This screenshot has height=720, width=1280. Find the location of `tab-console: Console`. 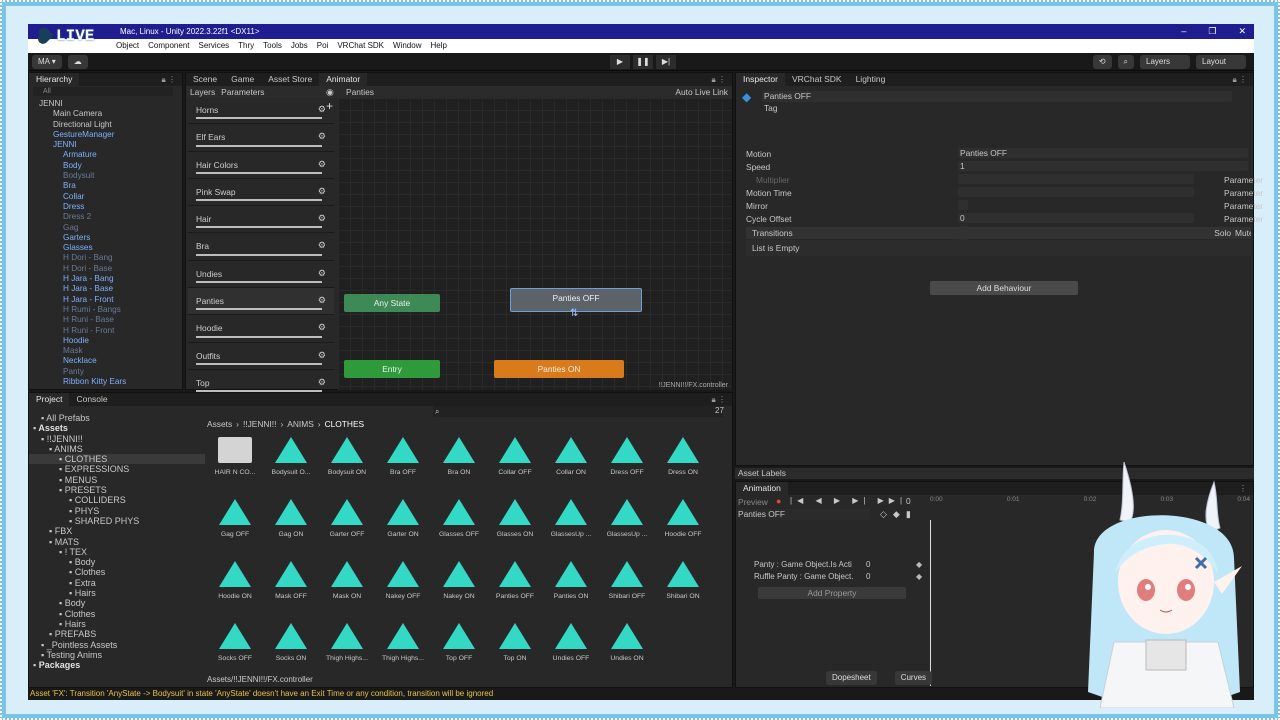

tab-console: Console is located at coordinates (91, 399).